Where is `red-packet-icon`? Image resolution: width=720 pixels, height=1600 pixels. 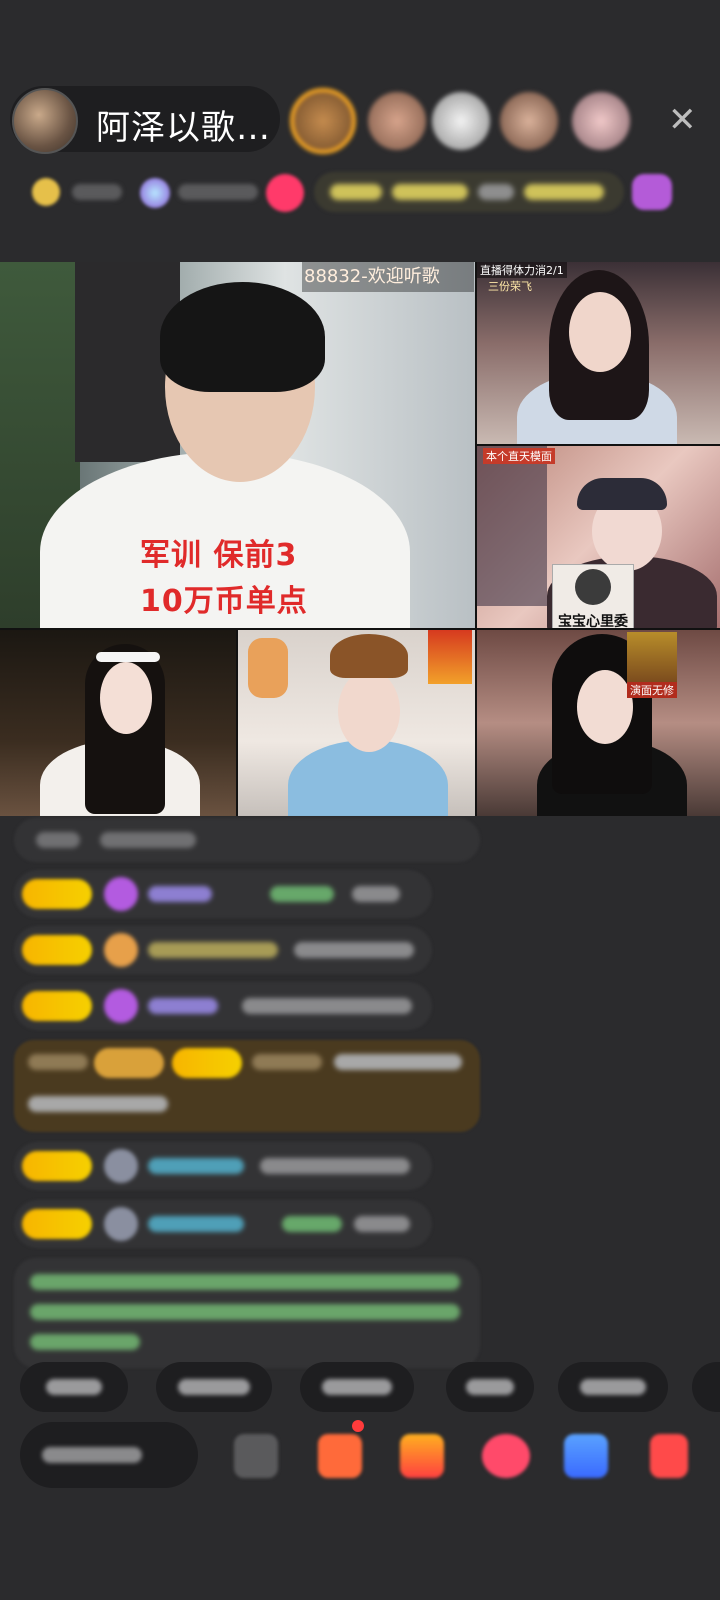
red-packet-icon is located at coordinates (669, 1456).